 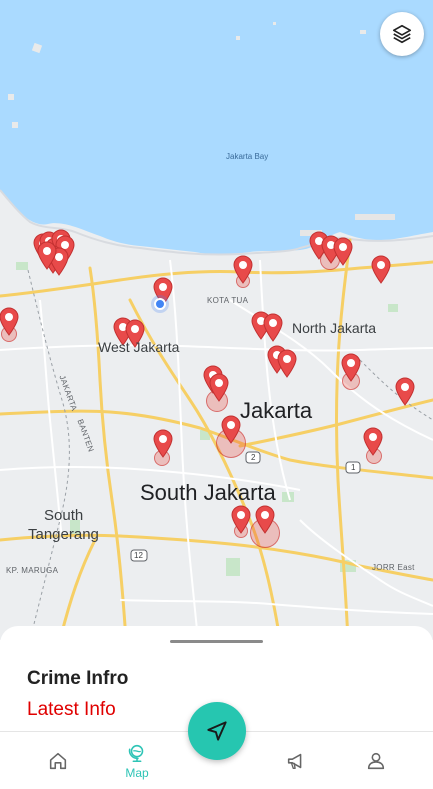 I want to click on sheet-title: Crime Infro, so click(x=78, y=678).